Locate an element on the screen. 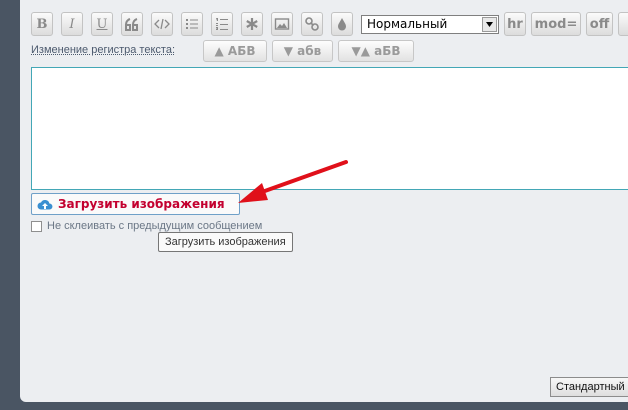 This screenshot has width=628, height=410. underline-button: U is located at coordinates (102, 24).